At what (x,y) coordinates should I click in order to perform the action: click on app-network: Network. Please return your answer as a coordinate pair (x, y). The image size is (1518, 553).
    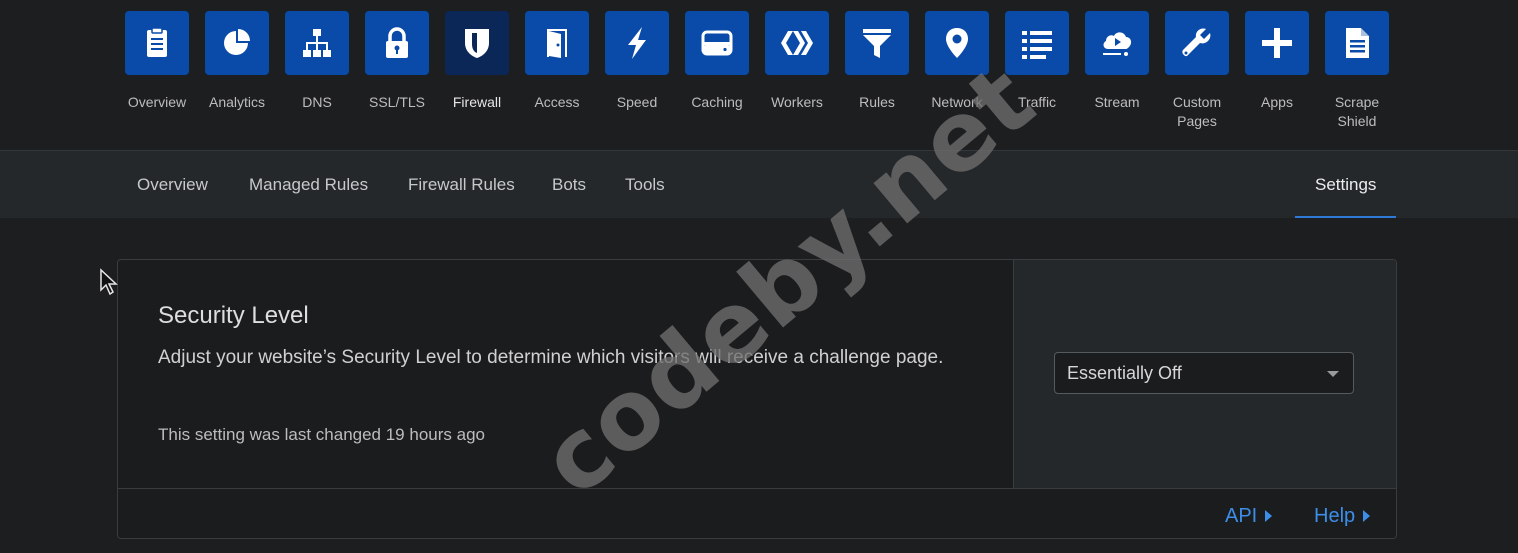
    Looking at the image, I should click on (957, 61).